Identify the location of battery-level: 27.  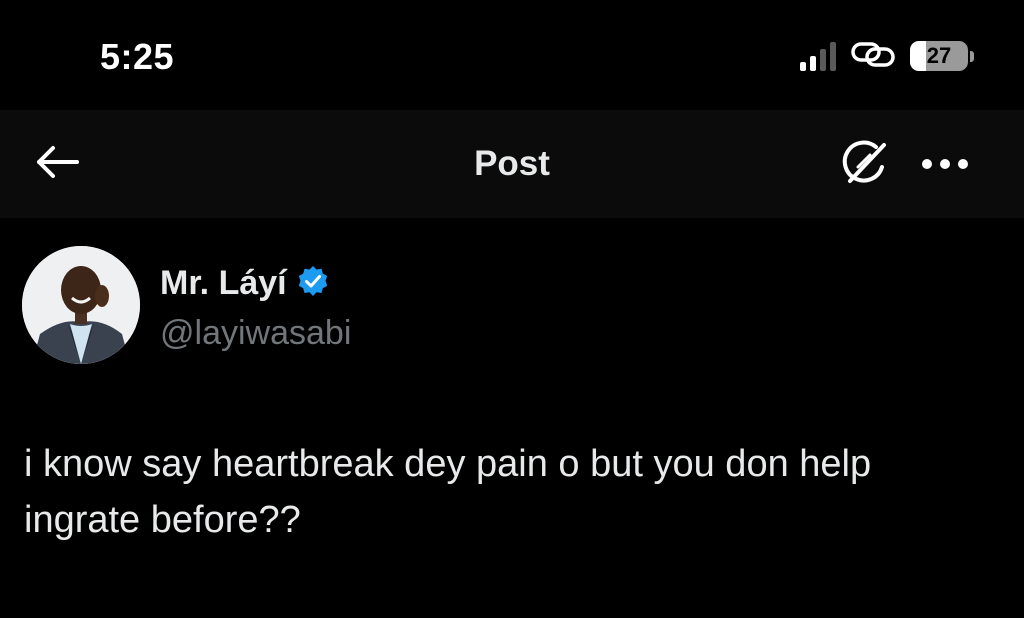
(939, 55).